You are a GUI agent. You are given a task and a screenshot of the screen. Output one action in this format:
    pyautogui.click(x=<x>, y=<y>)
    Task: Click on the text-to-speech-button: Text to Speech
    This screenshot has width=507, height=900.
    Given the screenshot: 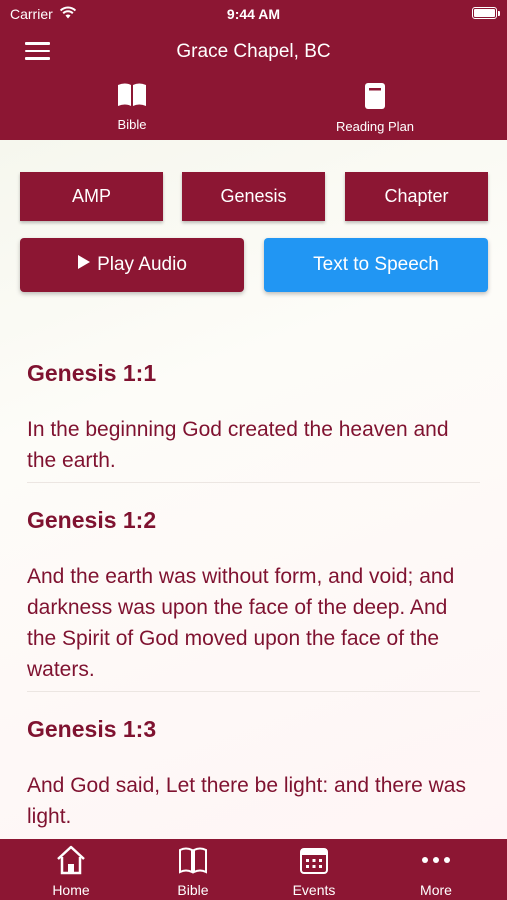 What is the action you would take?
    pyautogui.click(x=376, y=265)
    